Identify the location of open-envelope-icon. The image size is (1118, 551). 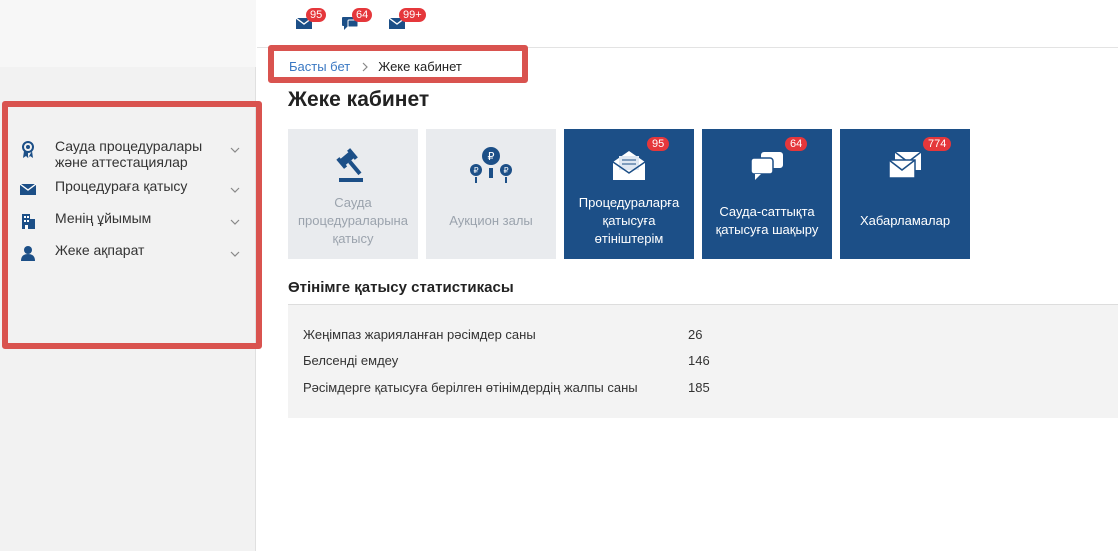
(629, 166).